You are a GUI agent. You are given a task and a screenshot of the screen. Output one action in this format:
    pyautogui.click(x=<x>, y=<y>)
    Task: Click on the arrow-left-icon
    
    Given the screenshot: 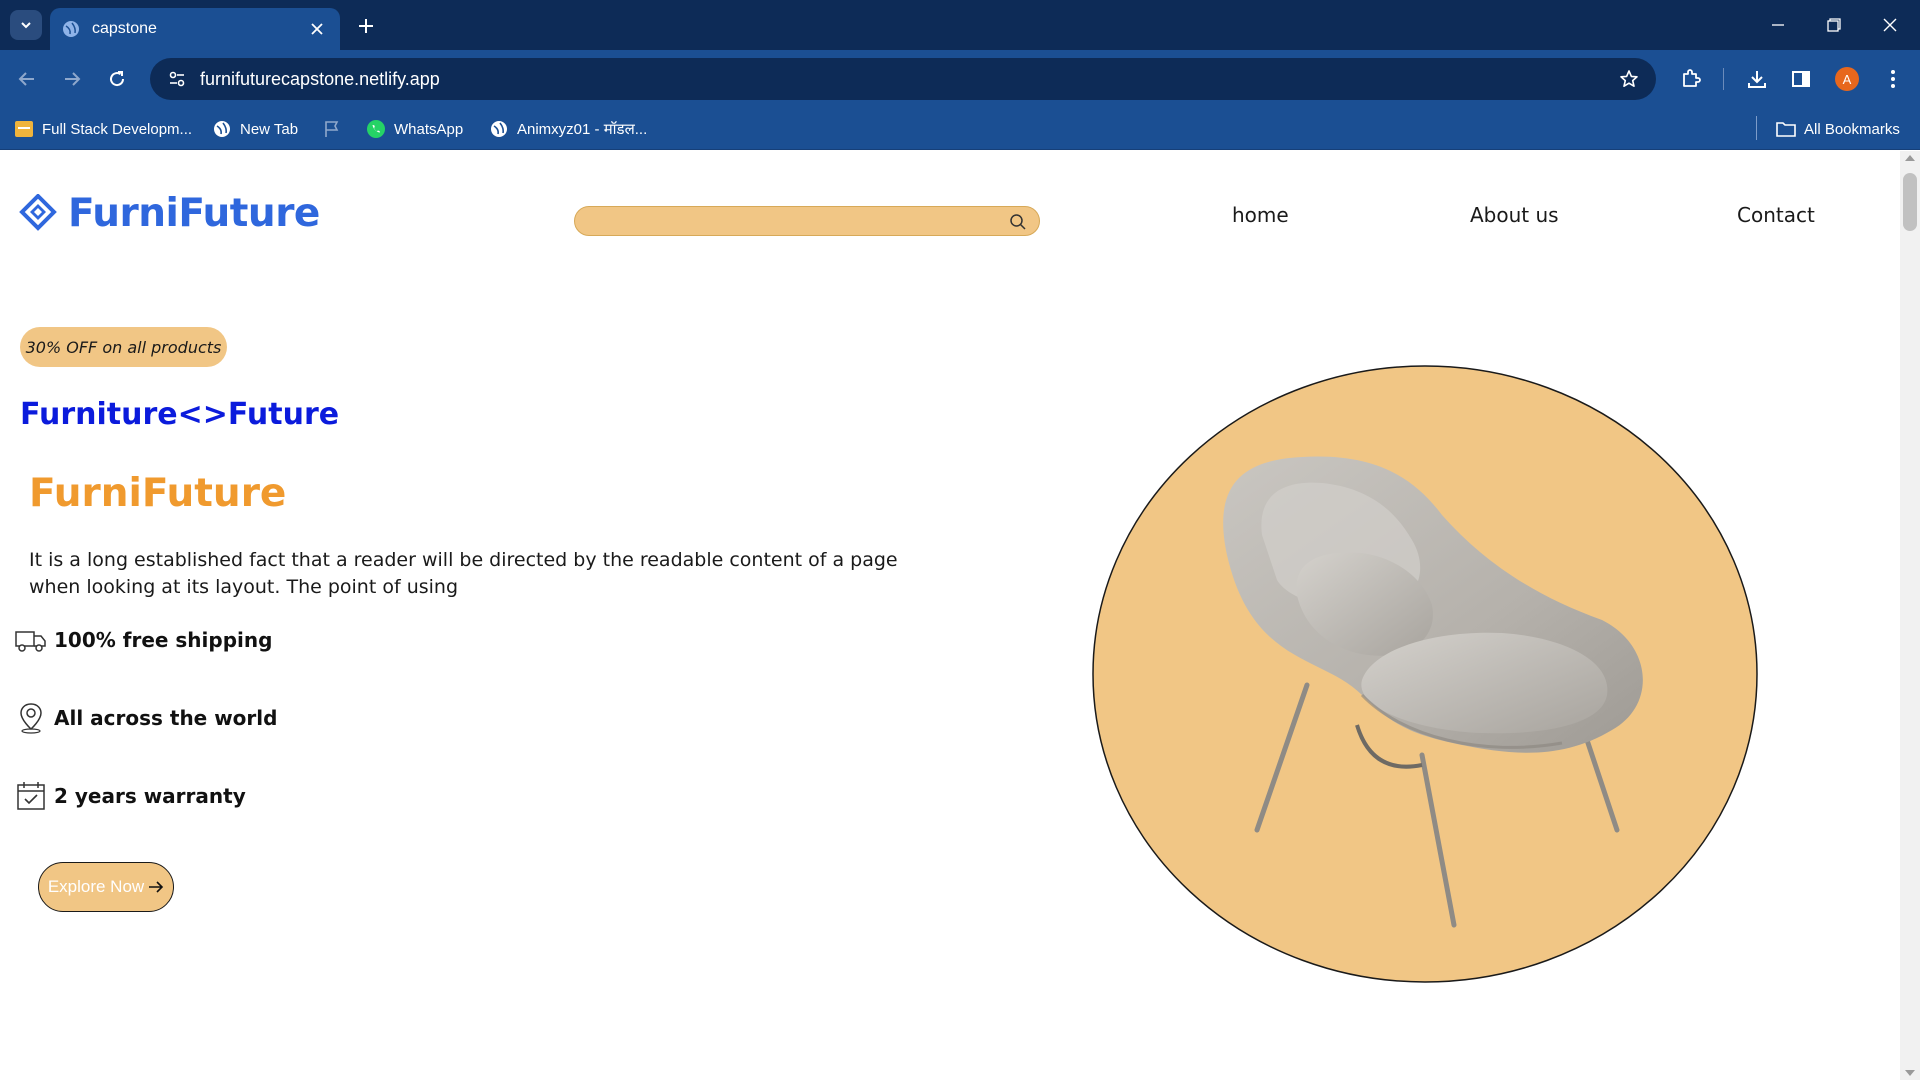 What is the action you would take?
    pyautogui.click(x=26, y=79)
    